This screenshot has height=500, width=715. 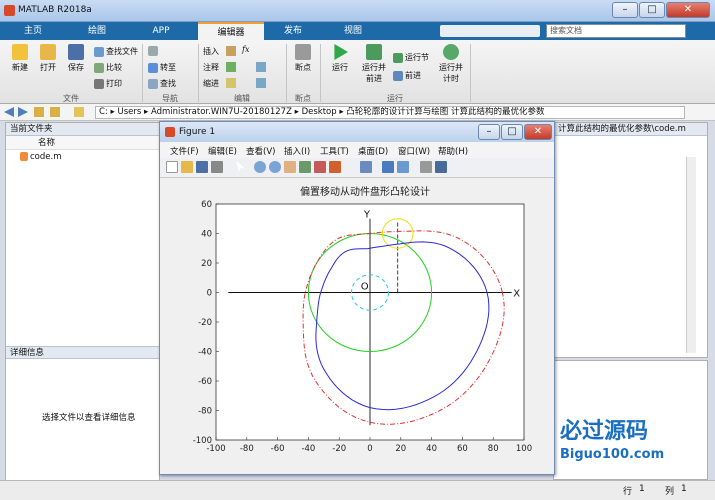 I want to click on up-folder-icon, so click(x=39, y=112).